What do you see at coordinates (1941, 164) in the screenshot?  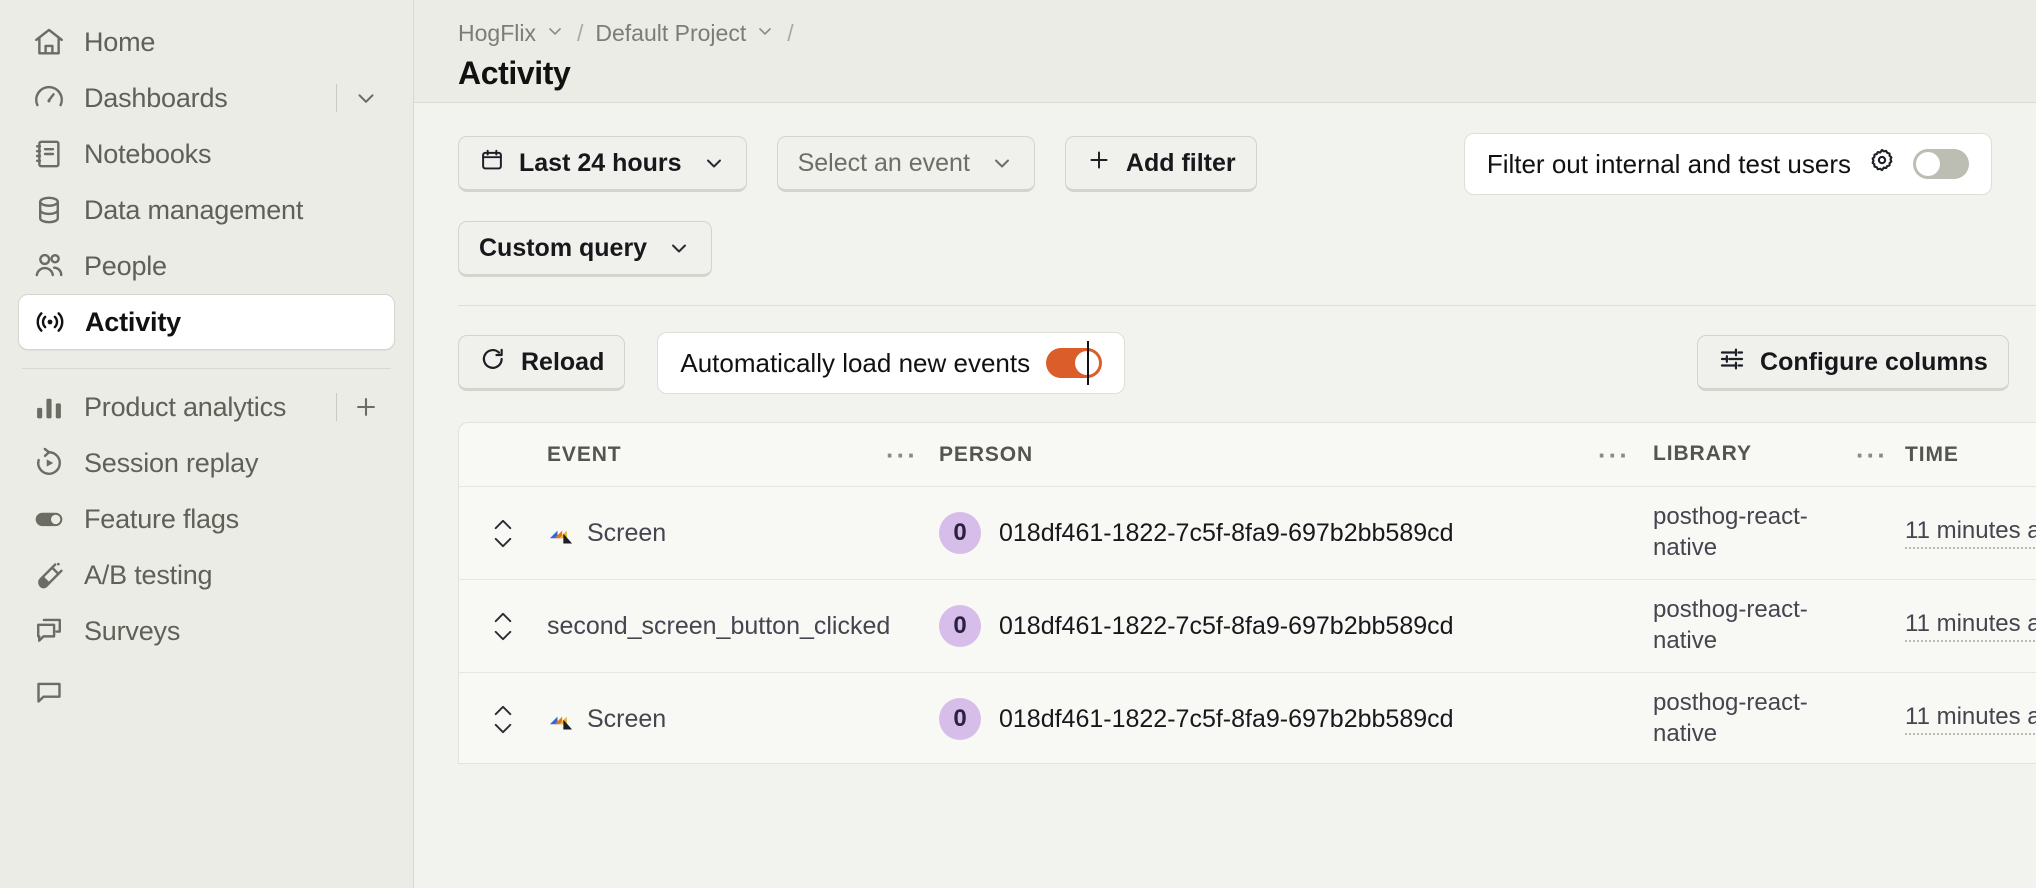 I see `internal-users-toggle` at bounding box center [1941, 164].